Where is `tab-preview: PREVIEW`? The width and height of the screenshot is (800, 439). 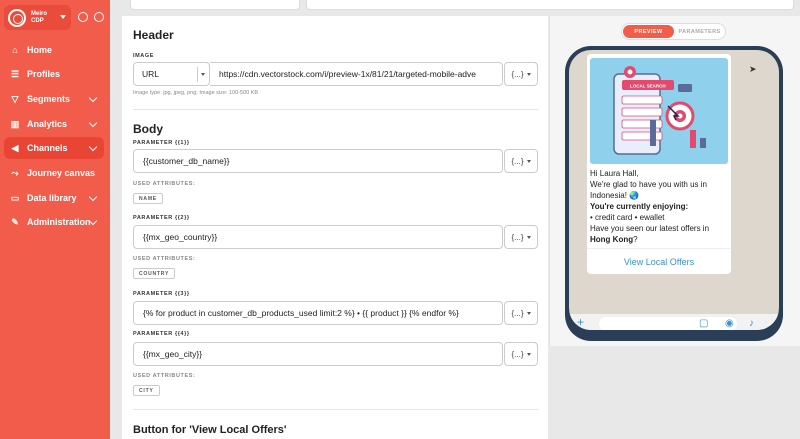
tab-preview: PREVIEW is located at coordinates (648, 31).